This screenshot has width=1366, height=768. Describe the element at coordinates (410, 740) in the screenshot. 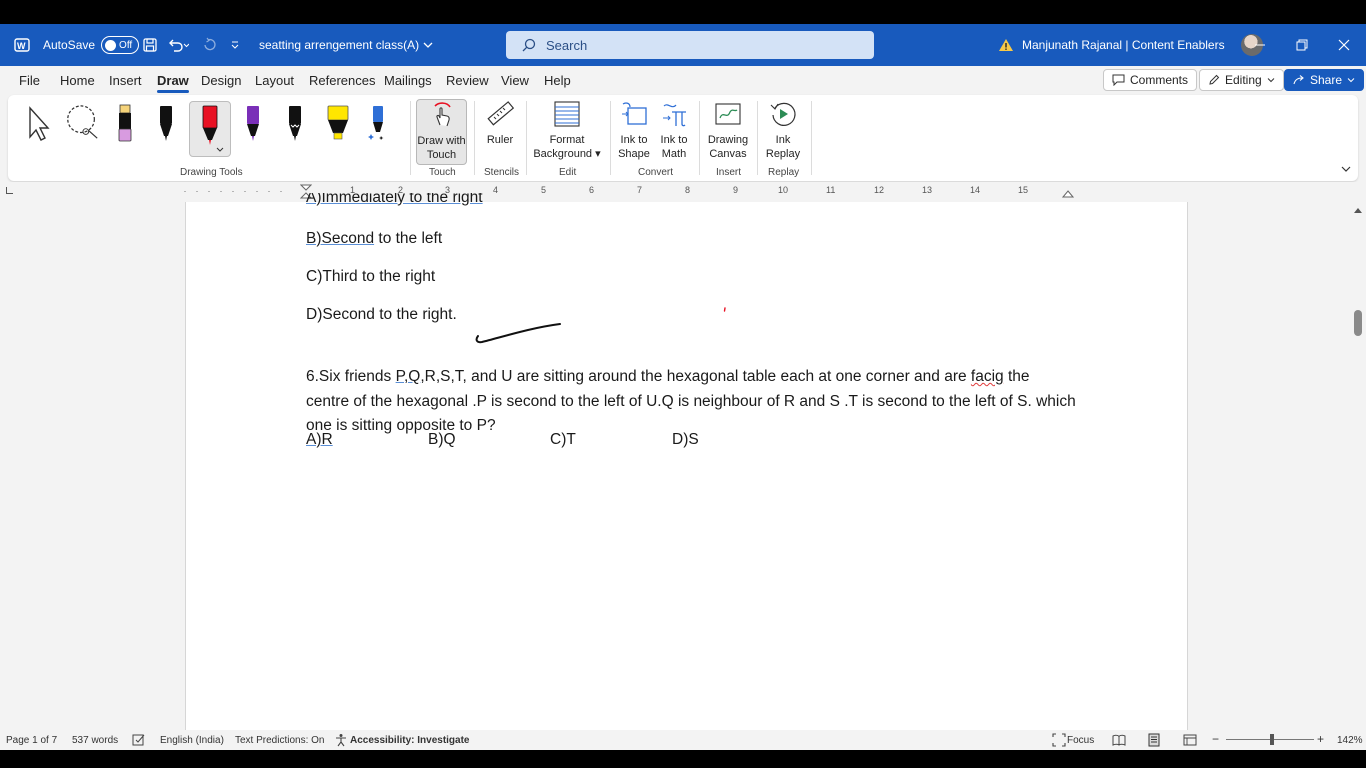

I see `accessibility-status: Accessibility: Investigate` at that location.